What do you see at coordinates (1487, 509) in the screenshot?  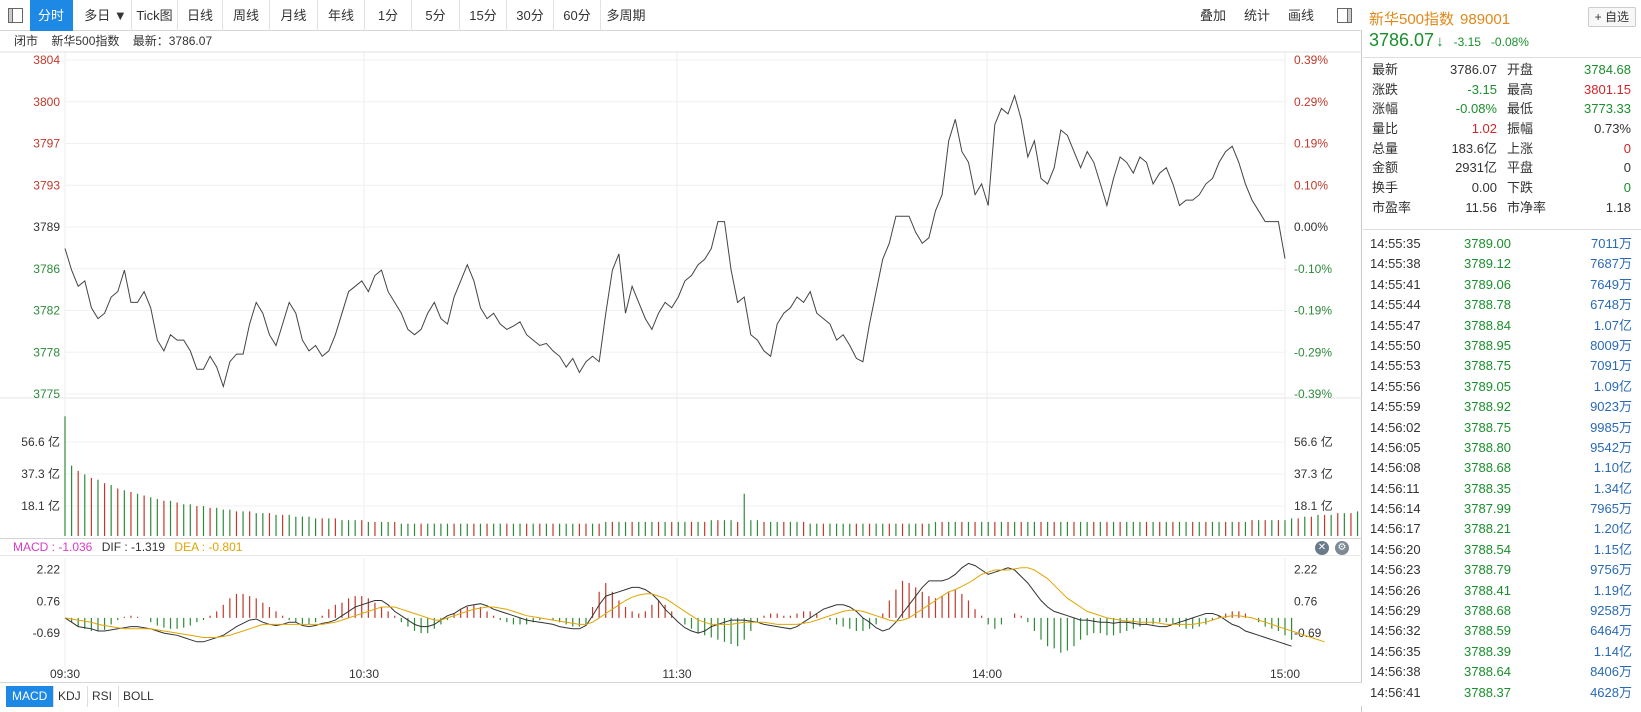 I see `tick-price: 3787.99` at bounding box center [1487, 509].